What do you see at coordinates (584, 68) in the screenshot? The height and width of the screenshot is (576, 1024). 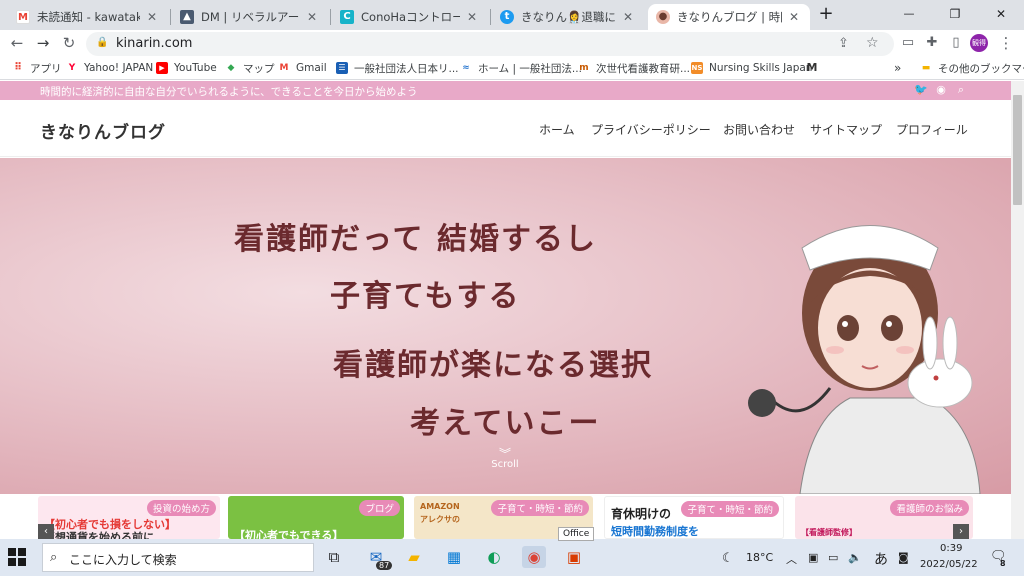 I see `nurse-icon: m` at bounding box center [584, 68].